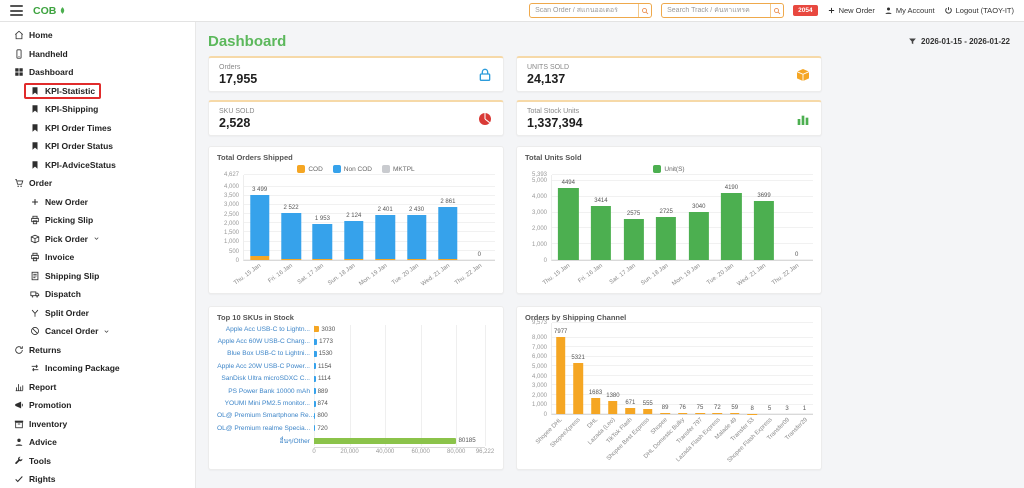 Image resolution: width=1024 pixels, height=488 pixels. Describe the element at coordinates (265, 391) in the screenshot. I see `sku-label: PS Power Bank 10000 mAh` at that location.